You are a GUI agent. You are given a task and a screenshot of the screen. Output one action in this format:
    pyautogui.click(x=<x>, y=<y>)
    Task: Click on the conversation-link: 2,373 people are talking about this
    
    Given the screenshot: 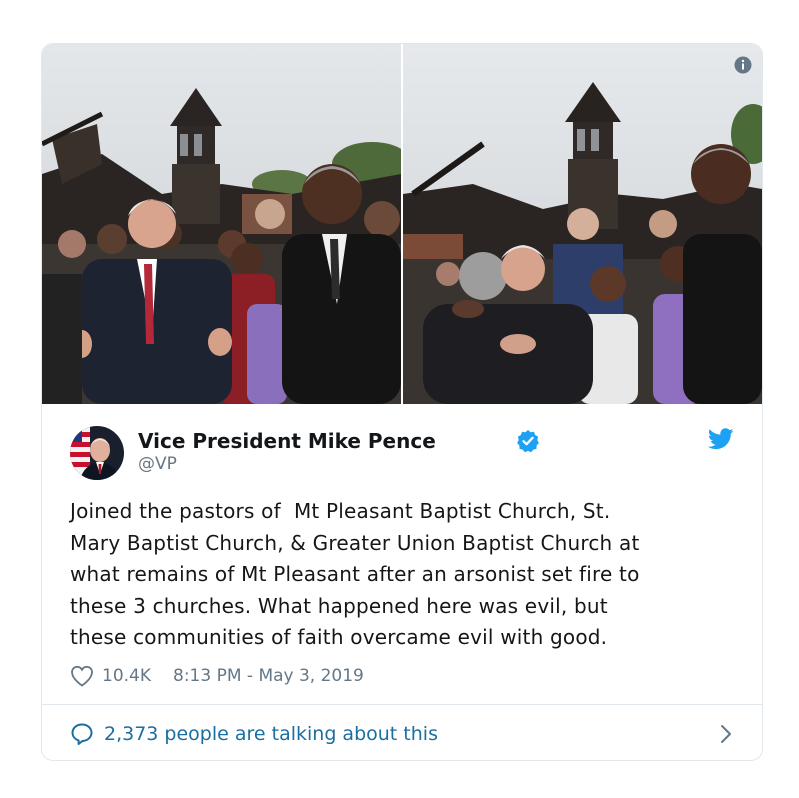 What is the action you would take?
    pyautogui.click(x=402, y=734)
    